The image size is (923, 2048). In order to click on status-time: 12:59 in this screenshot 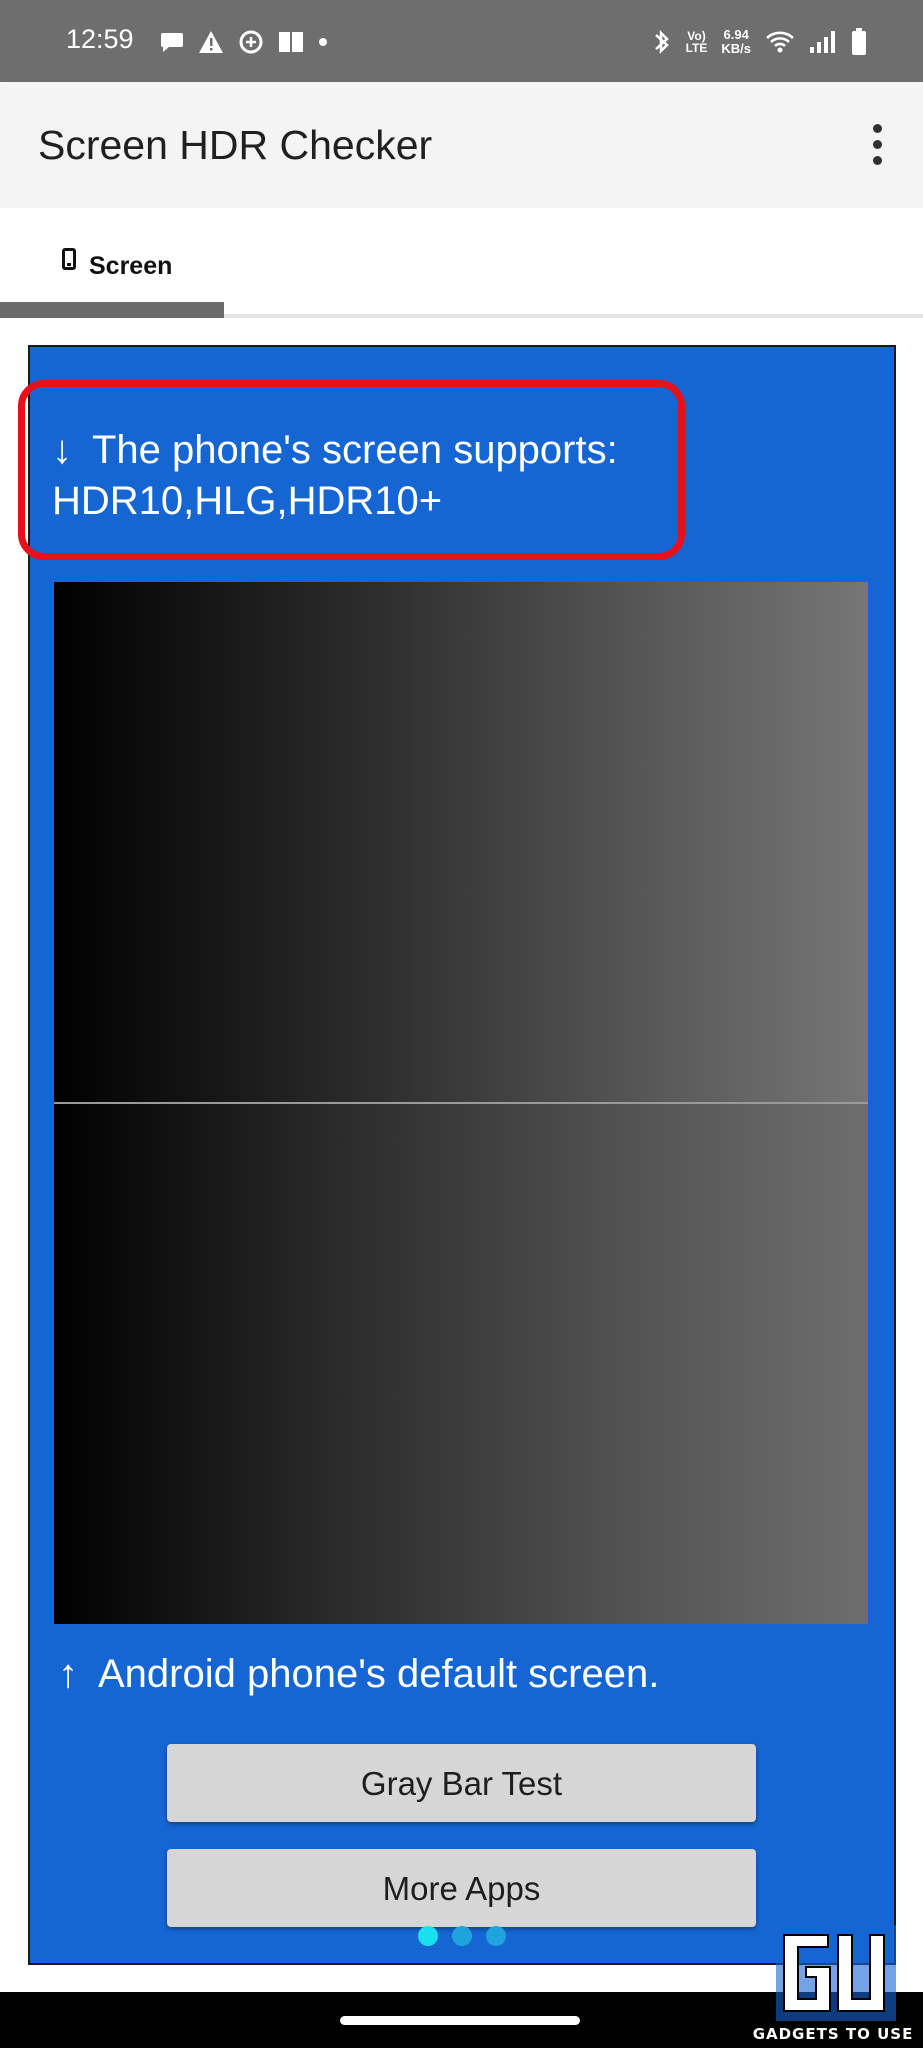, I will do `click(100, 39)`.